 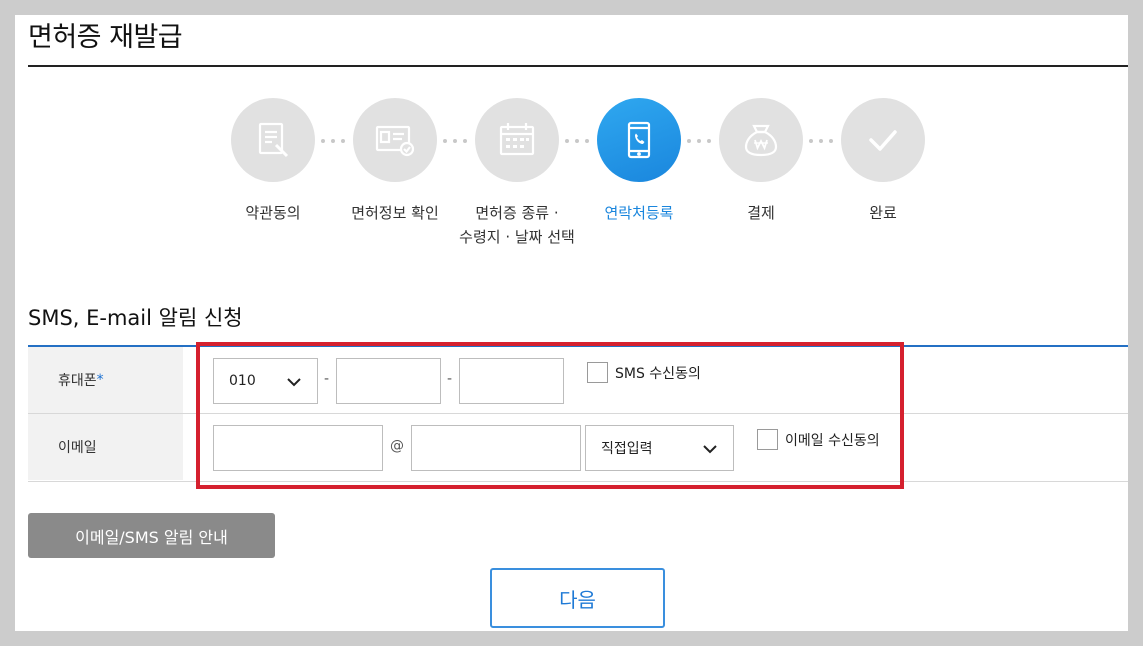 I want to click on step-label-license-info: 면허정보 확인, so click(x=395, y=213).